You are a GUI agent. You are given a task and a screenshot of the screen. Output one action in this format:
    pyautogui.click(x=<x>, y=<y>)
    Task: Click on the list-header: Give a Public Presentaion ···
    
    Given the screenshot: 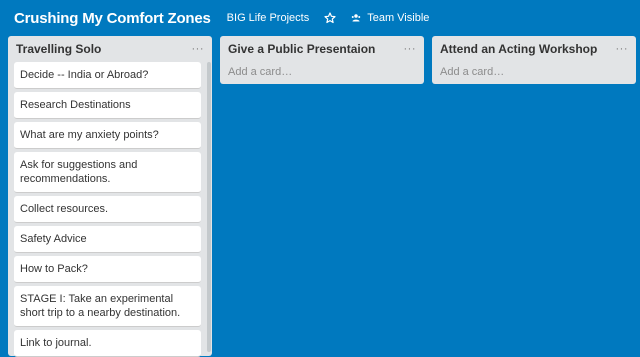 What is the action you would take?
    pyautogui.click(x=322, y=49)
    